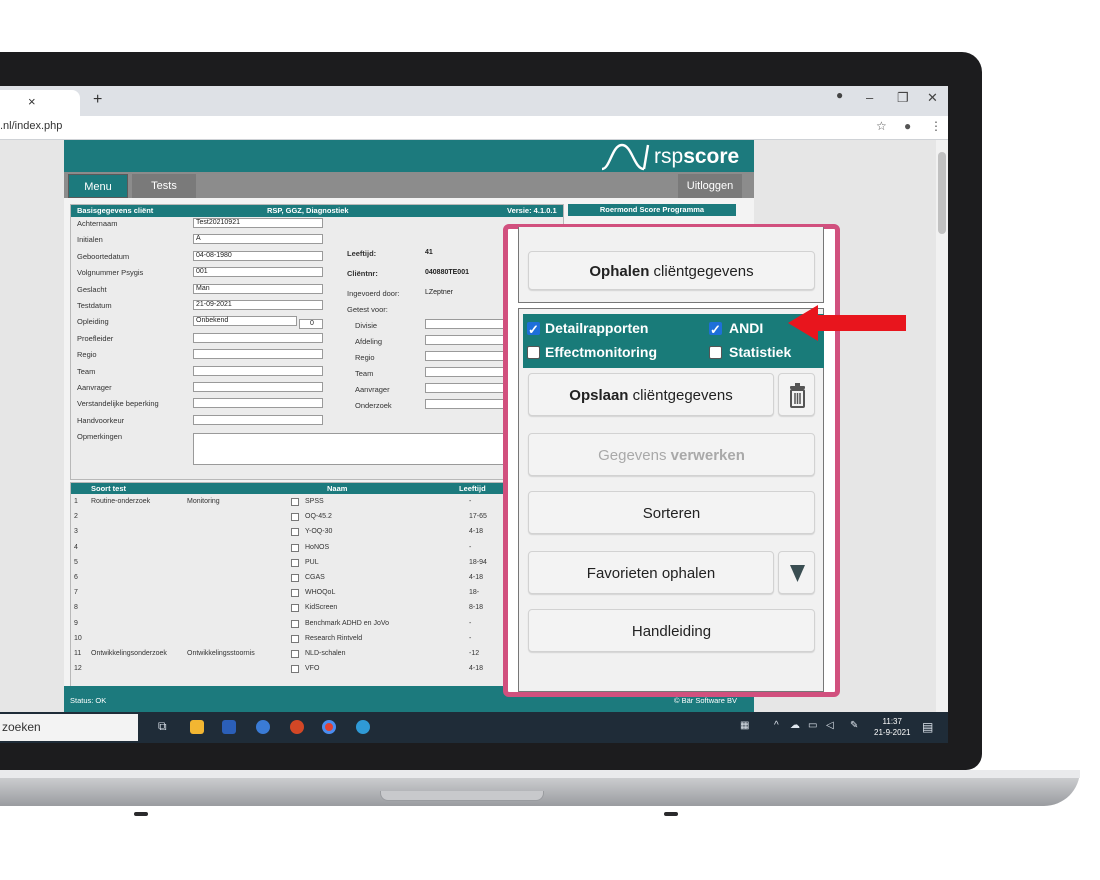 The height and width of the screenshot is (880, 1100). What do you see at coordinates (317, 640) in the screenshot?
I see `test-row: 10 Research Rintveld -` at bounding box center [317, 640].